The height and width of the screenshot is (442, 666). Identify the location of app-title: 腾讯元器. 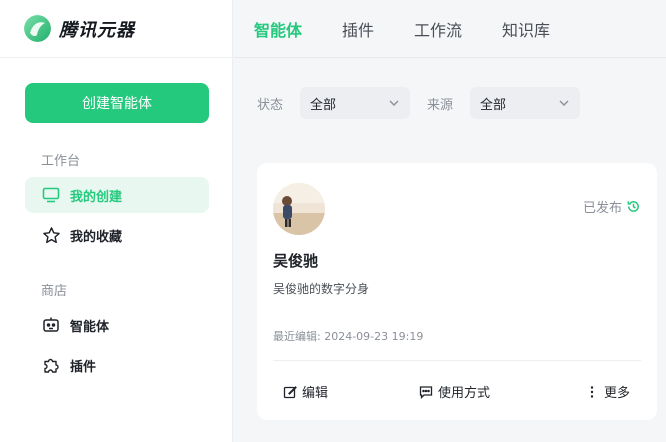
(97, 30).